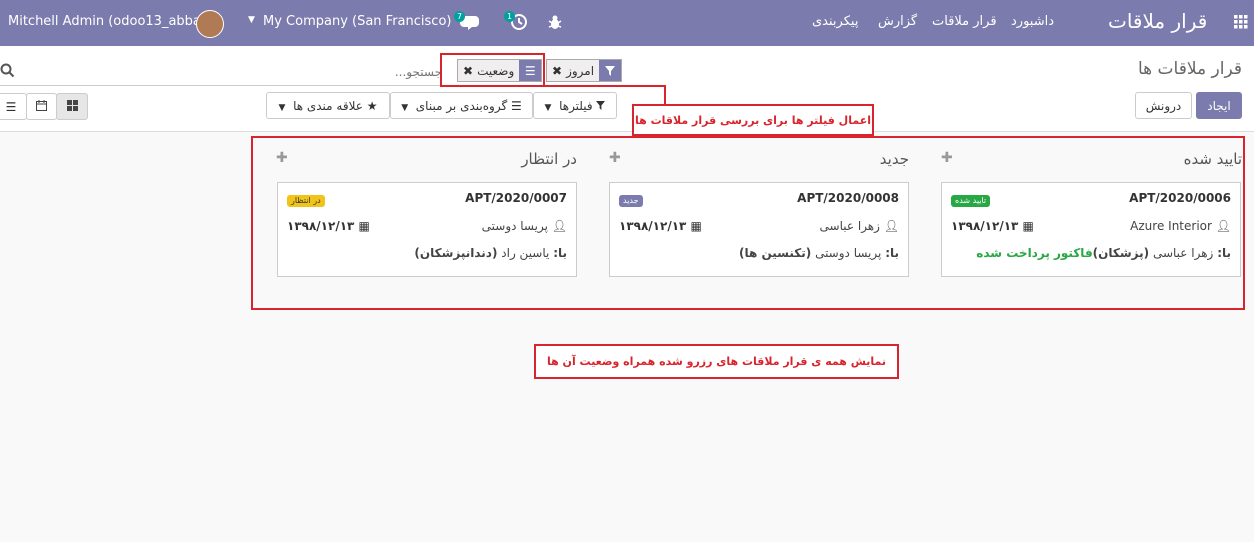 The width and height of the screenshot is (1254, 542). I want to click on favorites-dropdown: ▼ علاقه مندی ها ★, so click(328, 105).